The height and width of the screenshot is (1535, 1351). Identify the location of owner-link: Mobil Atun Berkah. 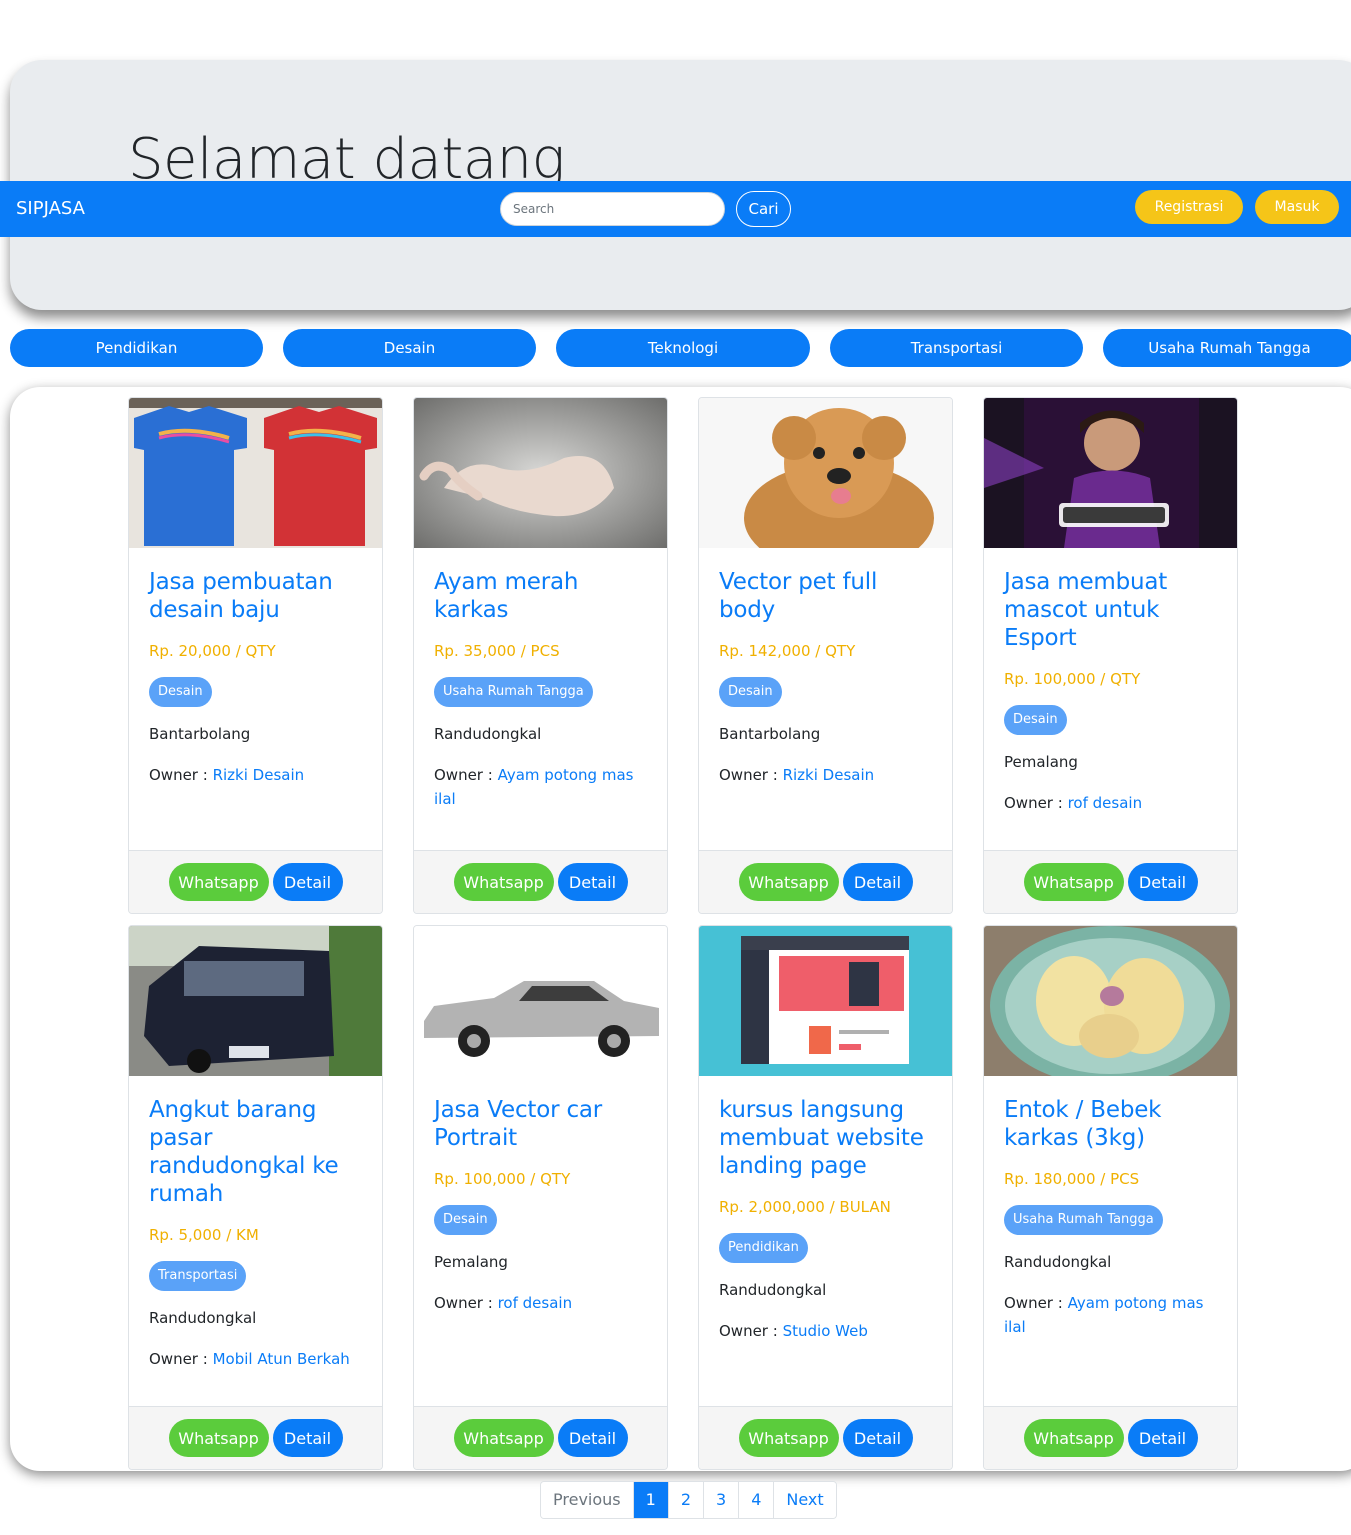
(281, 1359).